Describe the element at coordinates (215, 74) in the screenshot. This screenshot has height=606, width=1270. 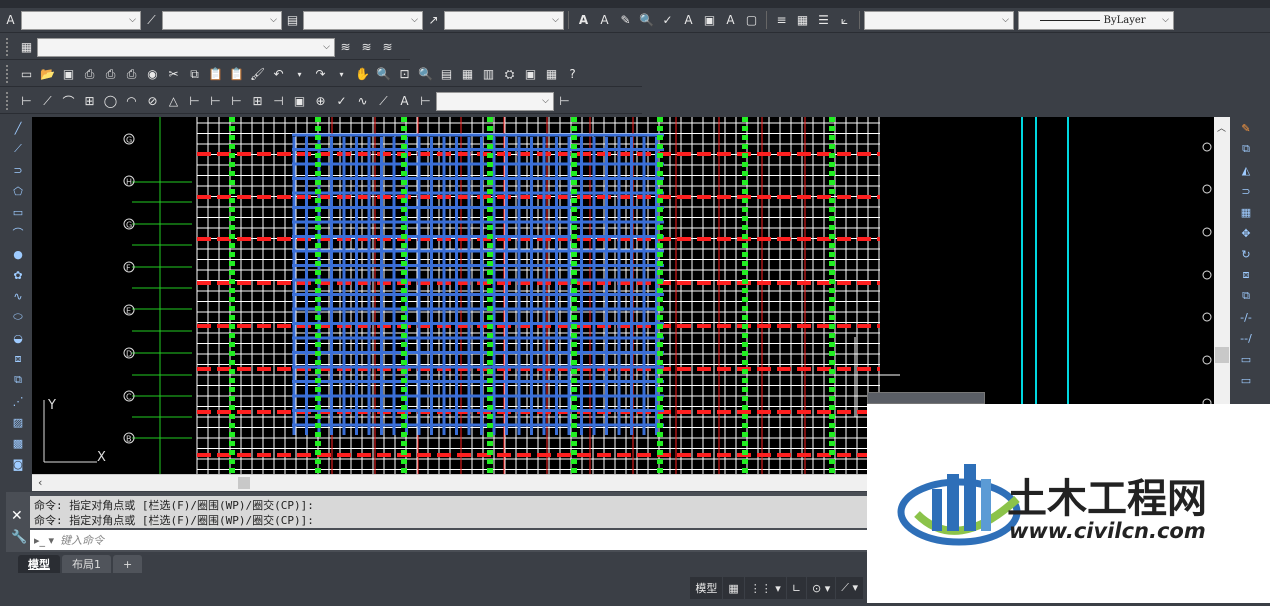
I see `paste-icon: 📋` at that location.